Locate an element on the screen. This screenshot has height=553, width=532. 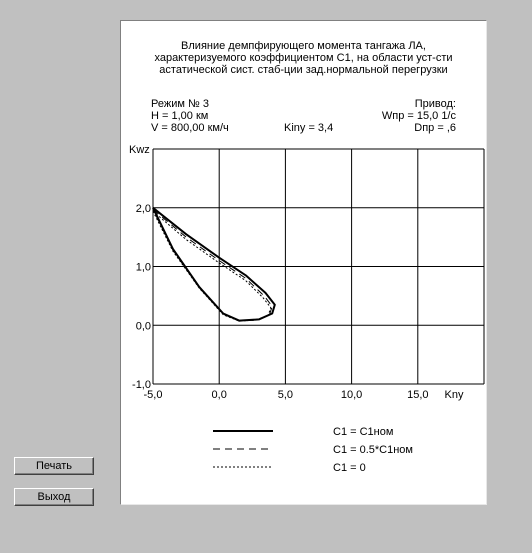
y-tick-label: 0,0 is located at coordinates (143, 326).